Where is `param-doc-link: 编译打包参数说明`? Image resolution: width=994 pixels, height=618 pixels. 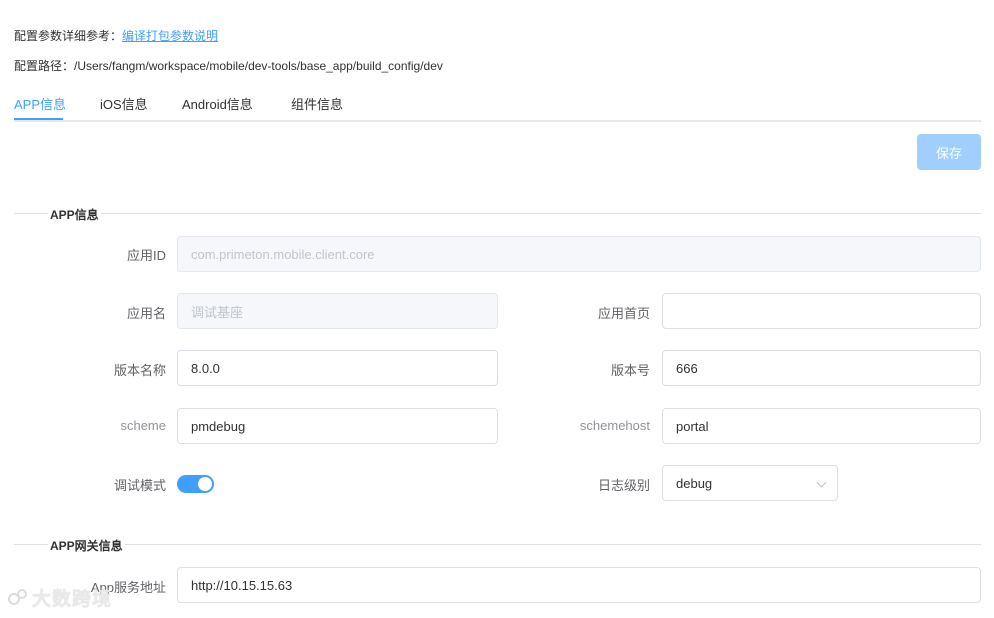
param-doc-link: 编译打包参数说明 is located at coordinates (170, 36).